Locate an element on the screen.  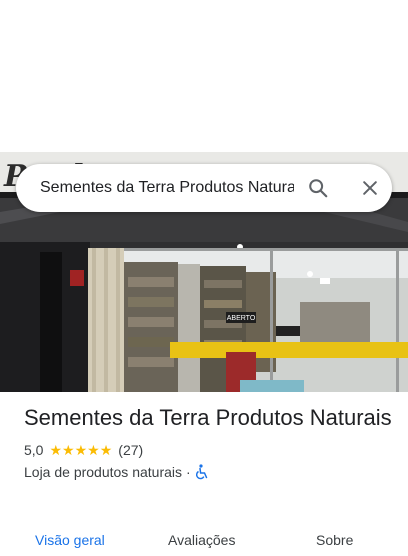
search-icon is located at coordinates (318, 188).